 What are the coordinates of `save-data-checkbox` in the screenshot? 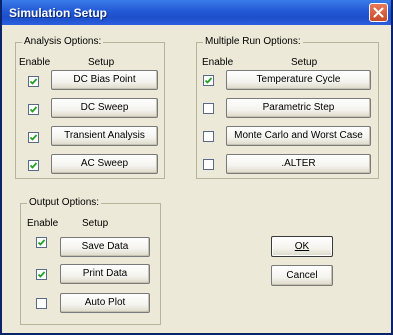 It's located at (41, 242).